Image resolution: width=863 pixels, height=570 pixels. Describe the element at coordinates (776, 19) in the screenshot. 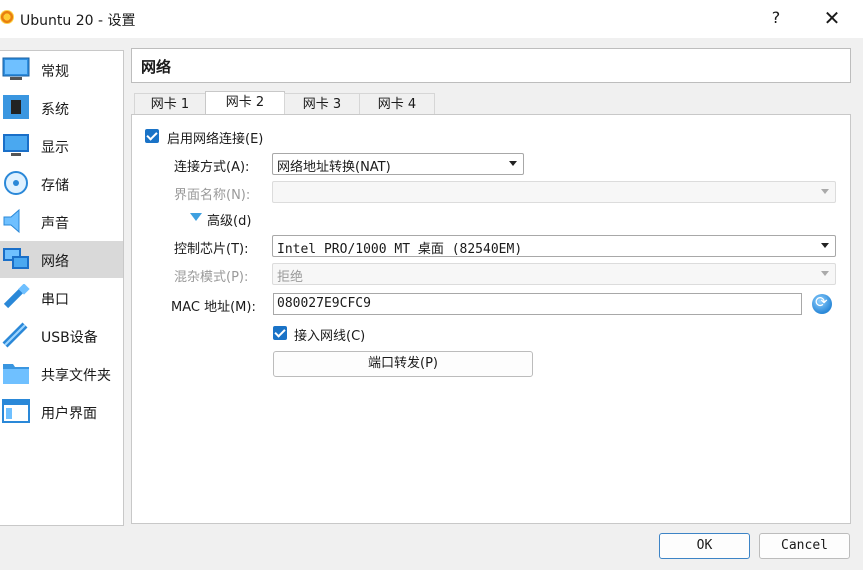

I see `help-button: ?` at that location.